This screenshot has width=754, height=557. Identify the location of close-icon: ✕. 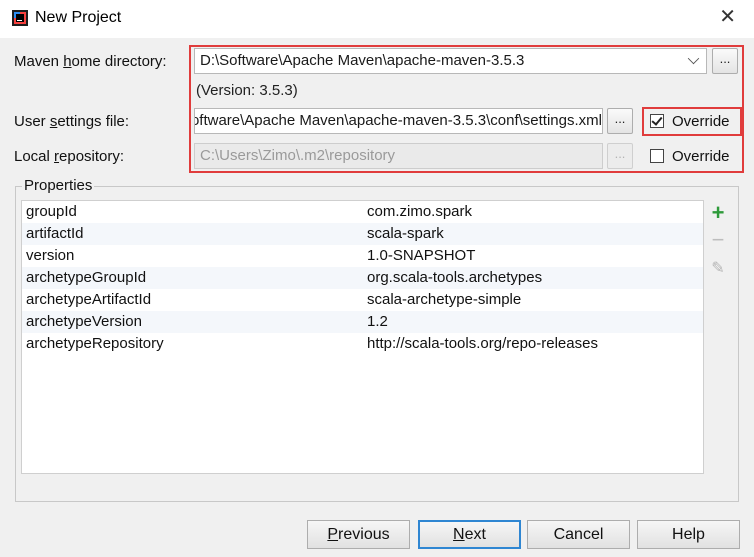
(727, 17).